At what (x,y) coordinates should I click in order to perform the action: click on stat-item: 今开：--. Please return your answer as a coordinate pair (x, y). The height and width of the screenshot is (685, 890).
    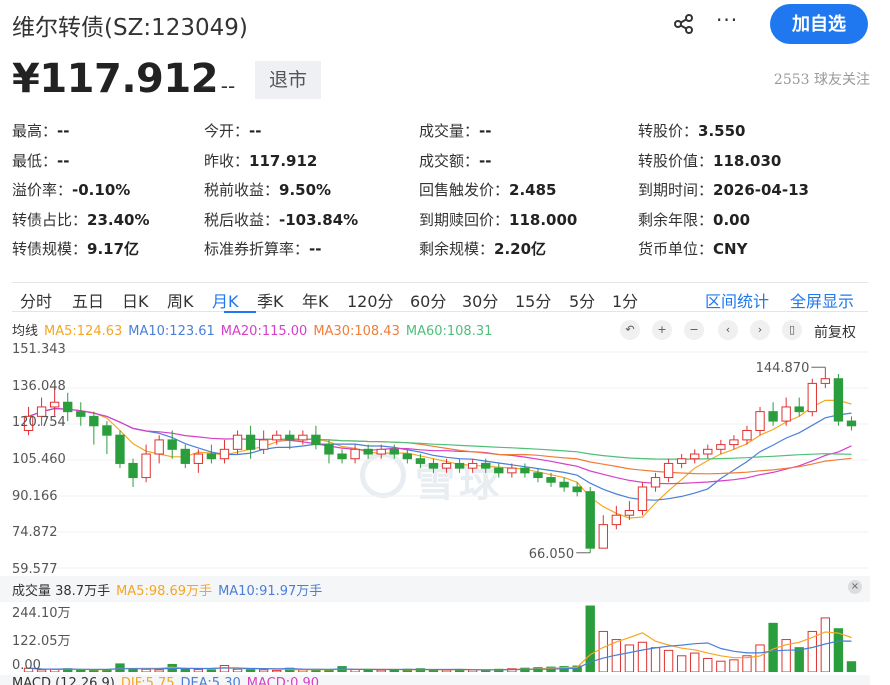
    Looking at the image, I should click on (232, 130).